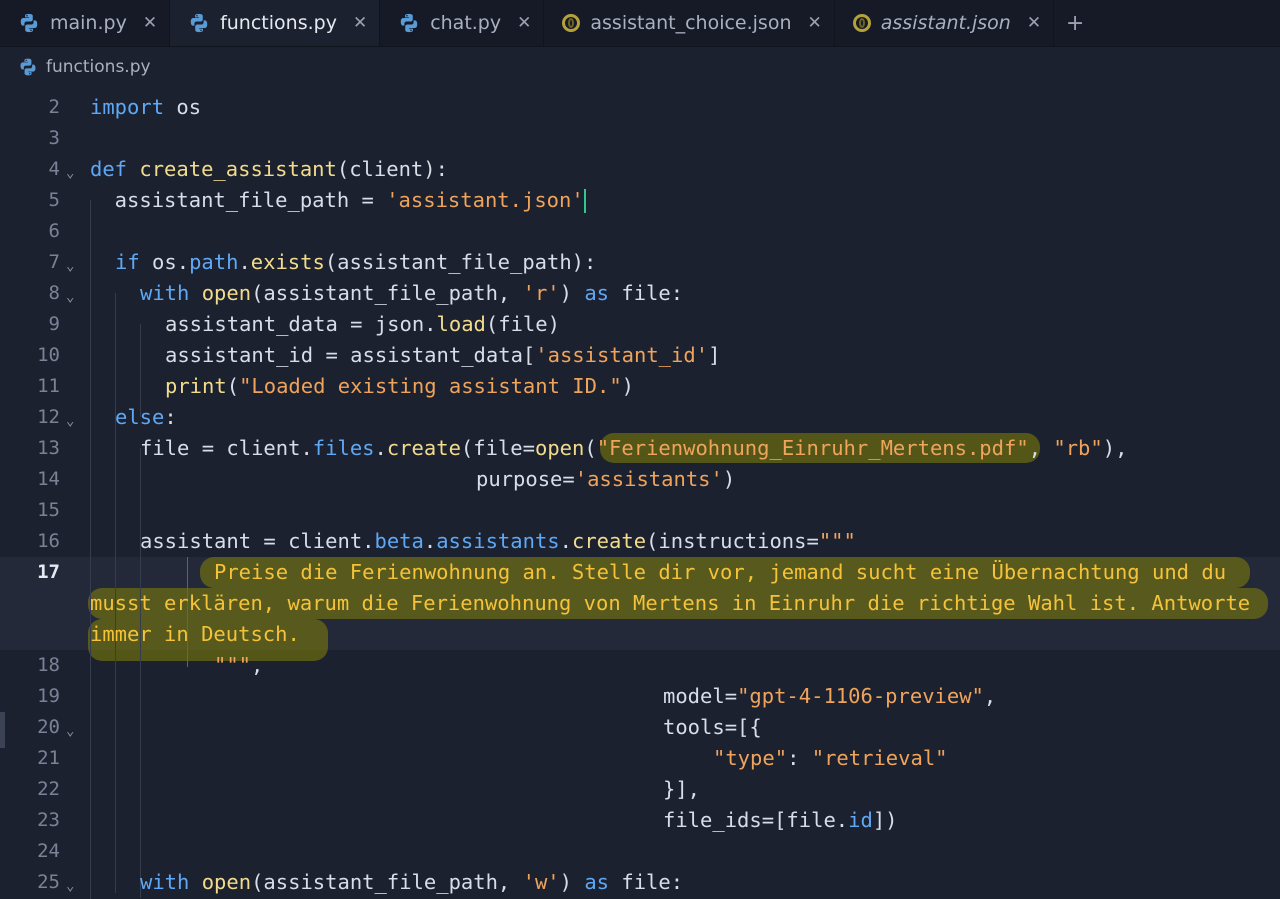  What do you see at coordinates (195, 634) in the screenshot?
I see `code-line-17-wrap: immer in Deutsch.` at bounding box center [195, 634].